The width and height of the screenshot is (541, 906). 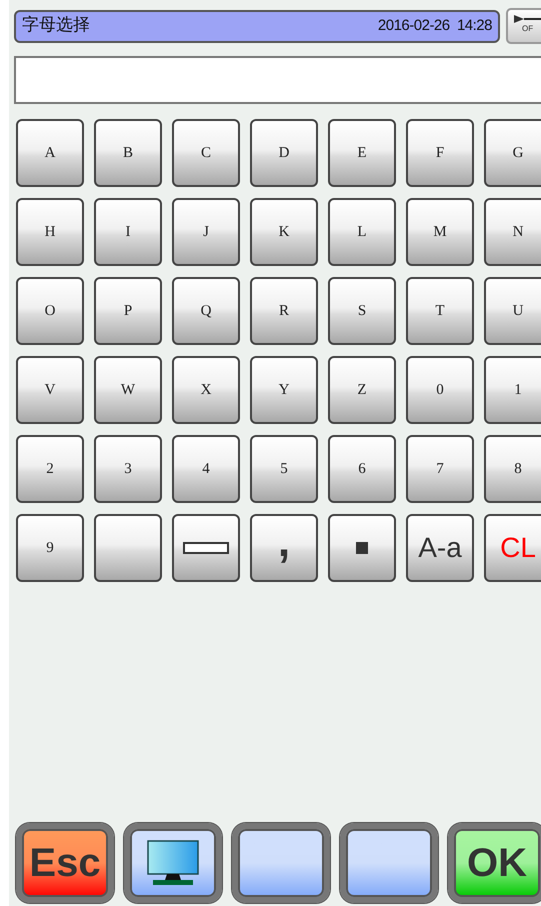 What do you see at coordinates (128, 548) in the screenshot?
I see `key-button` at bounding box center [128, 548].